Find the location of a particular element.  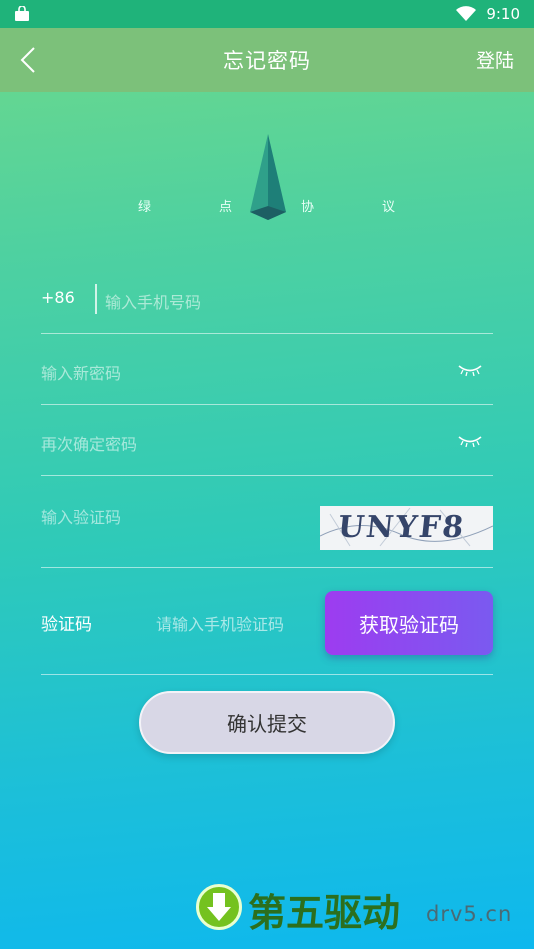

field-divider is located at coordinates (96, 299).